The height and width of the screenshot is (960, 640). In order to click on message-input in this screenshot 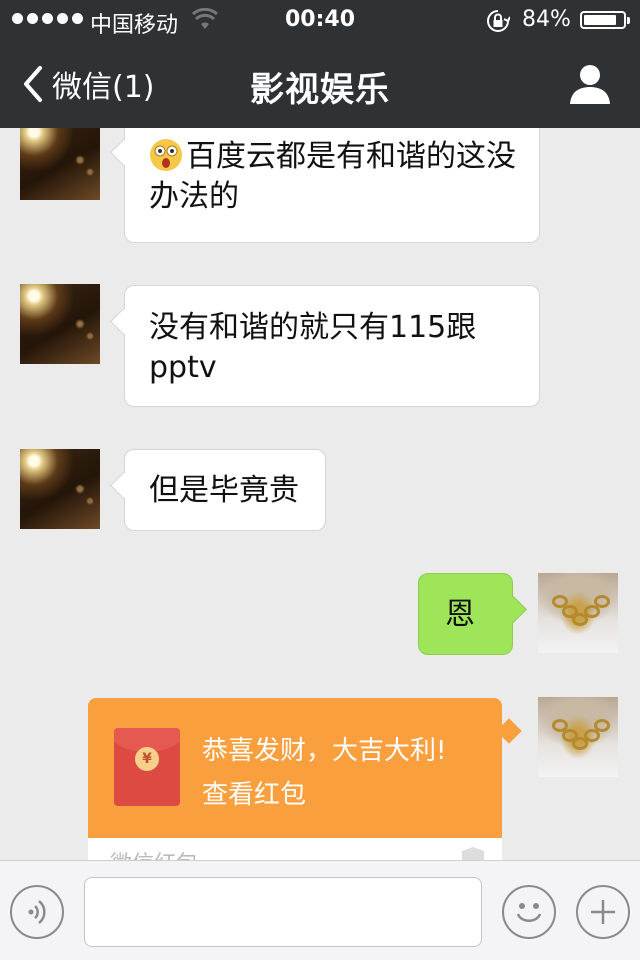, I will do `click(283, 912)`.